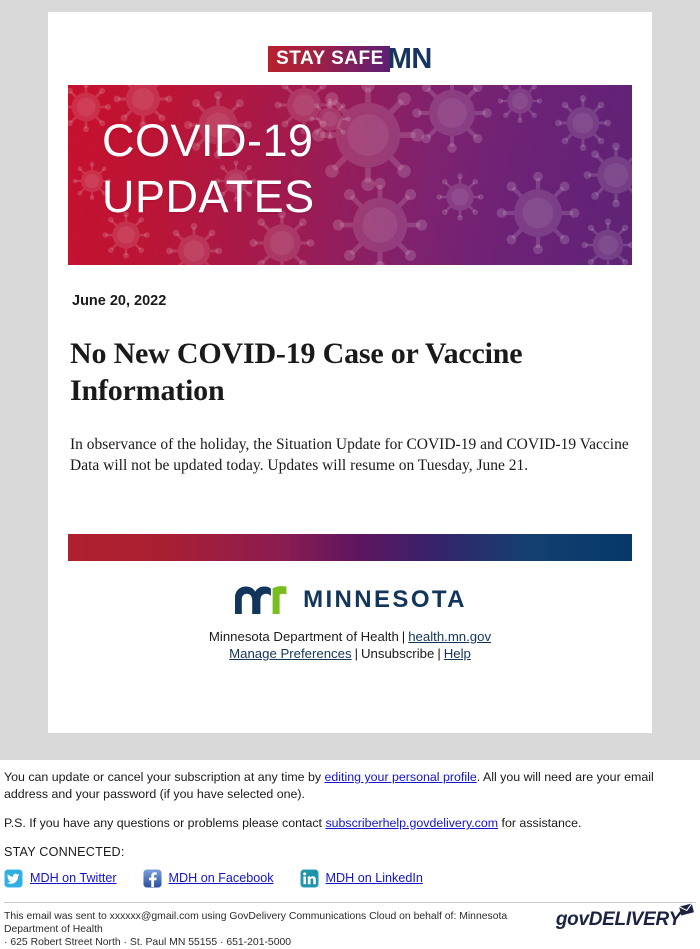 The image size is (700, 949). What do you see at coordinates (119, 301) in the screenshot?
I see `issue-date: June 20, 2022` at bounding box center [119, 301].